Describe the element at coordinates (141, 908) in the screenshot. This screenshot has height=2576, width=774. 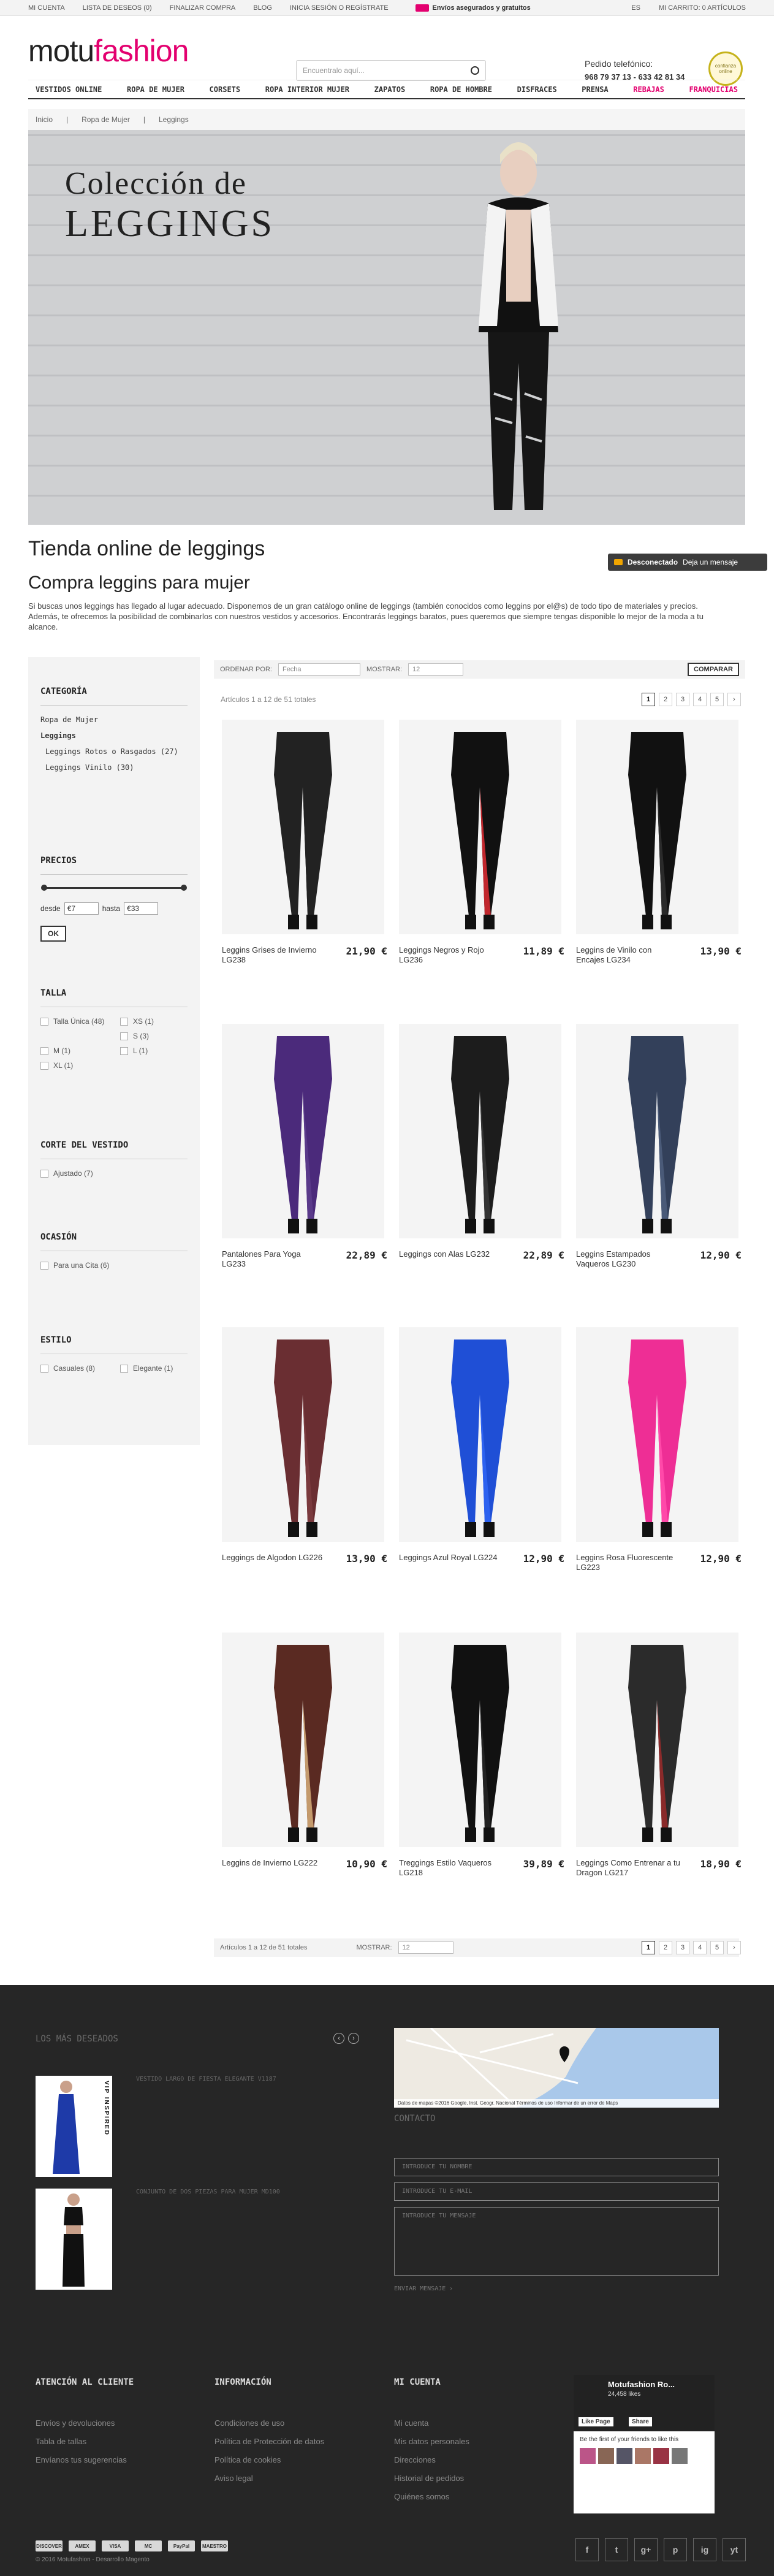
I see `price-max-input: €33` at that location.